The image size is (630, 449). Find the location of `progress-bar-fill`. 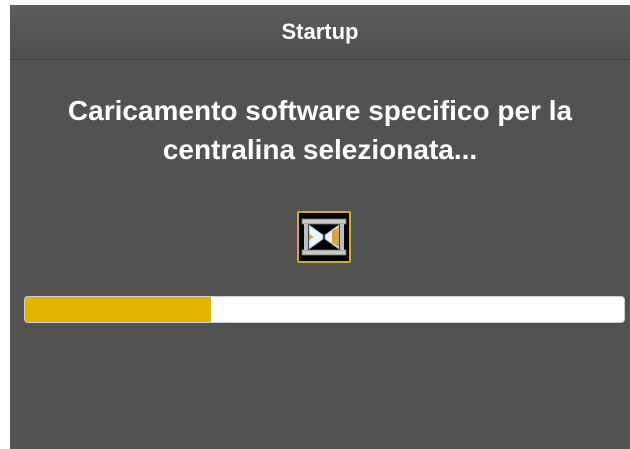

progress-bar-fill is located at coordinates (118, 309).